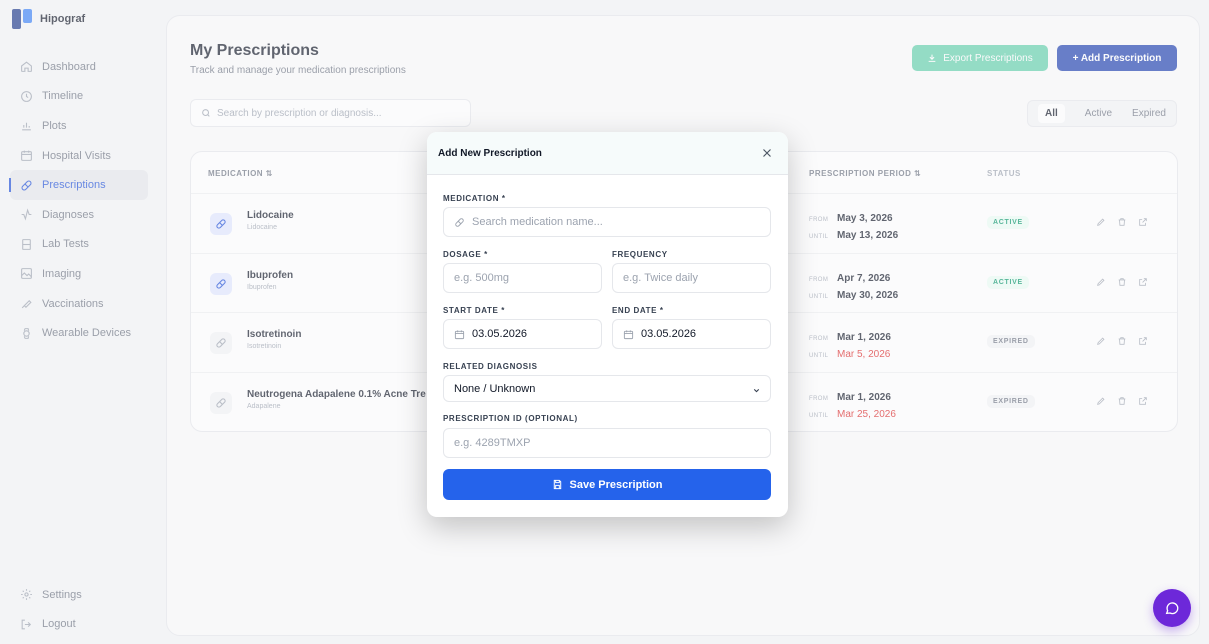 The height and width of the screenshot is (644, 1209). I want to click on start-date-input: 03.05.2026, so click(522, 334).